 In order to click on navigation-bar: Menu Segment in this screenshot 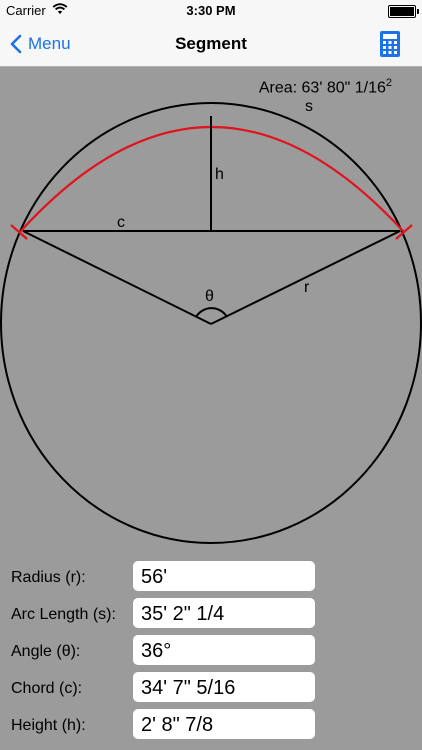, I will do `click(211, 44)`.